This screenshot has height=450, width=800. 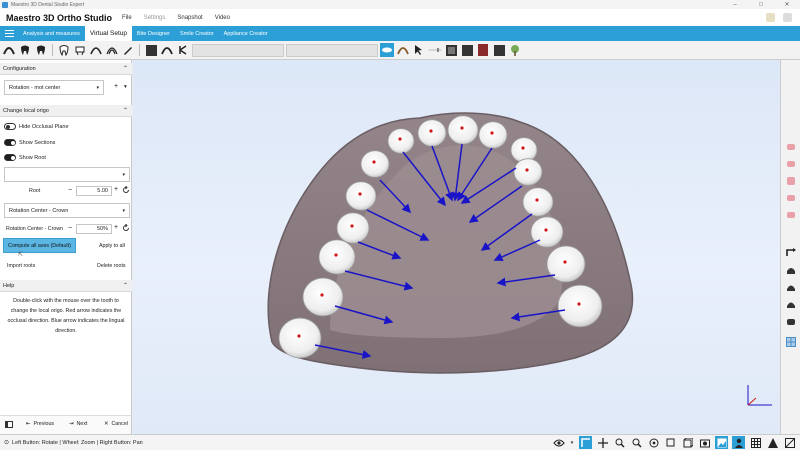 I want to click on root-increment-button: +, so click(x=116, y=189).